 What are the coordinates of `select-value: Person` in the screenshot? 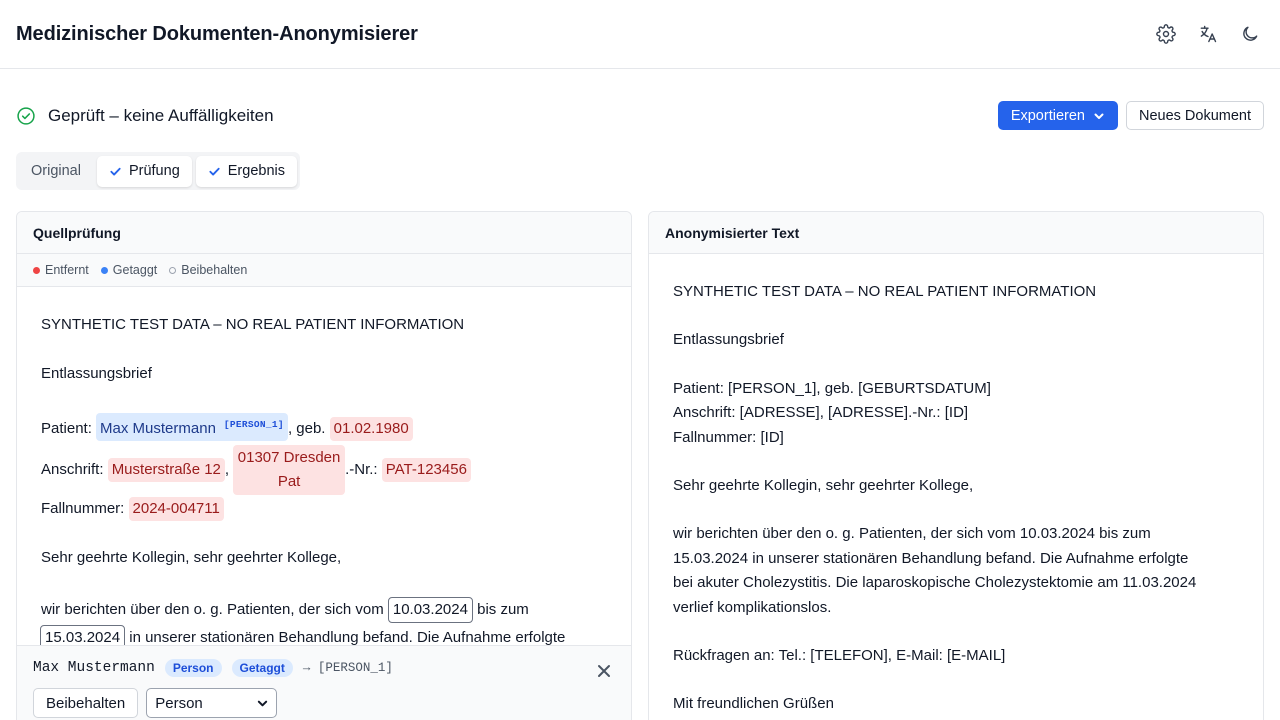 It's located at (179, 703).